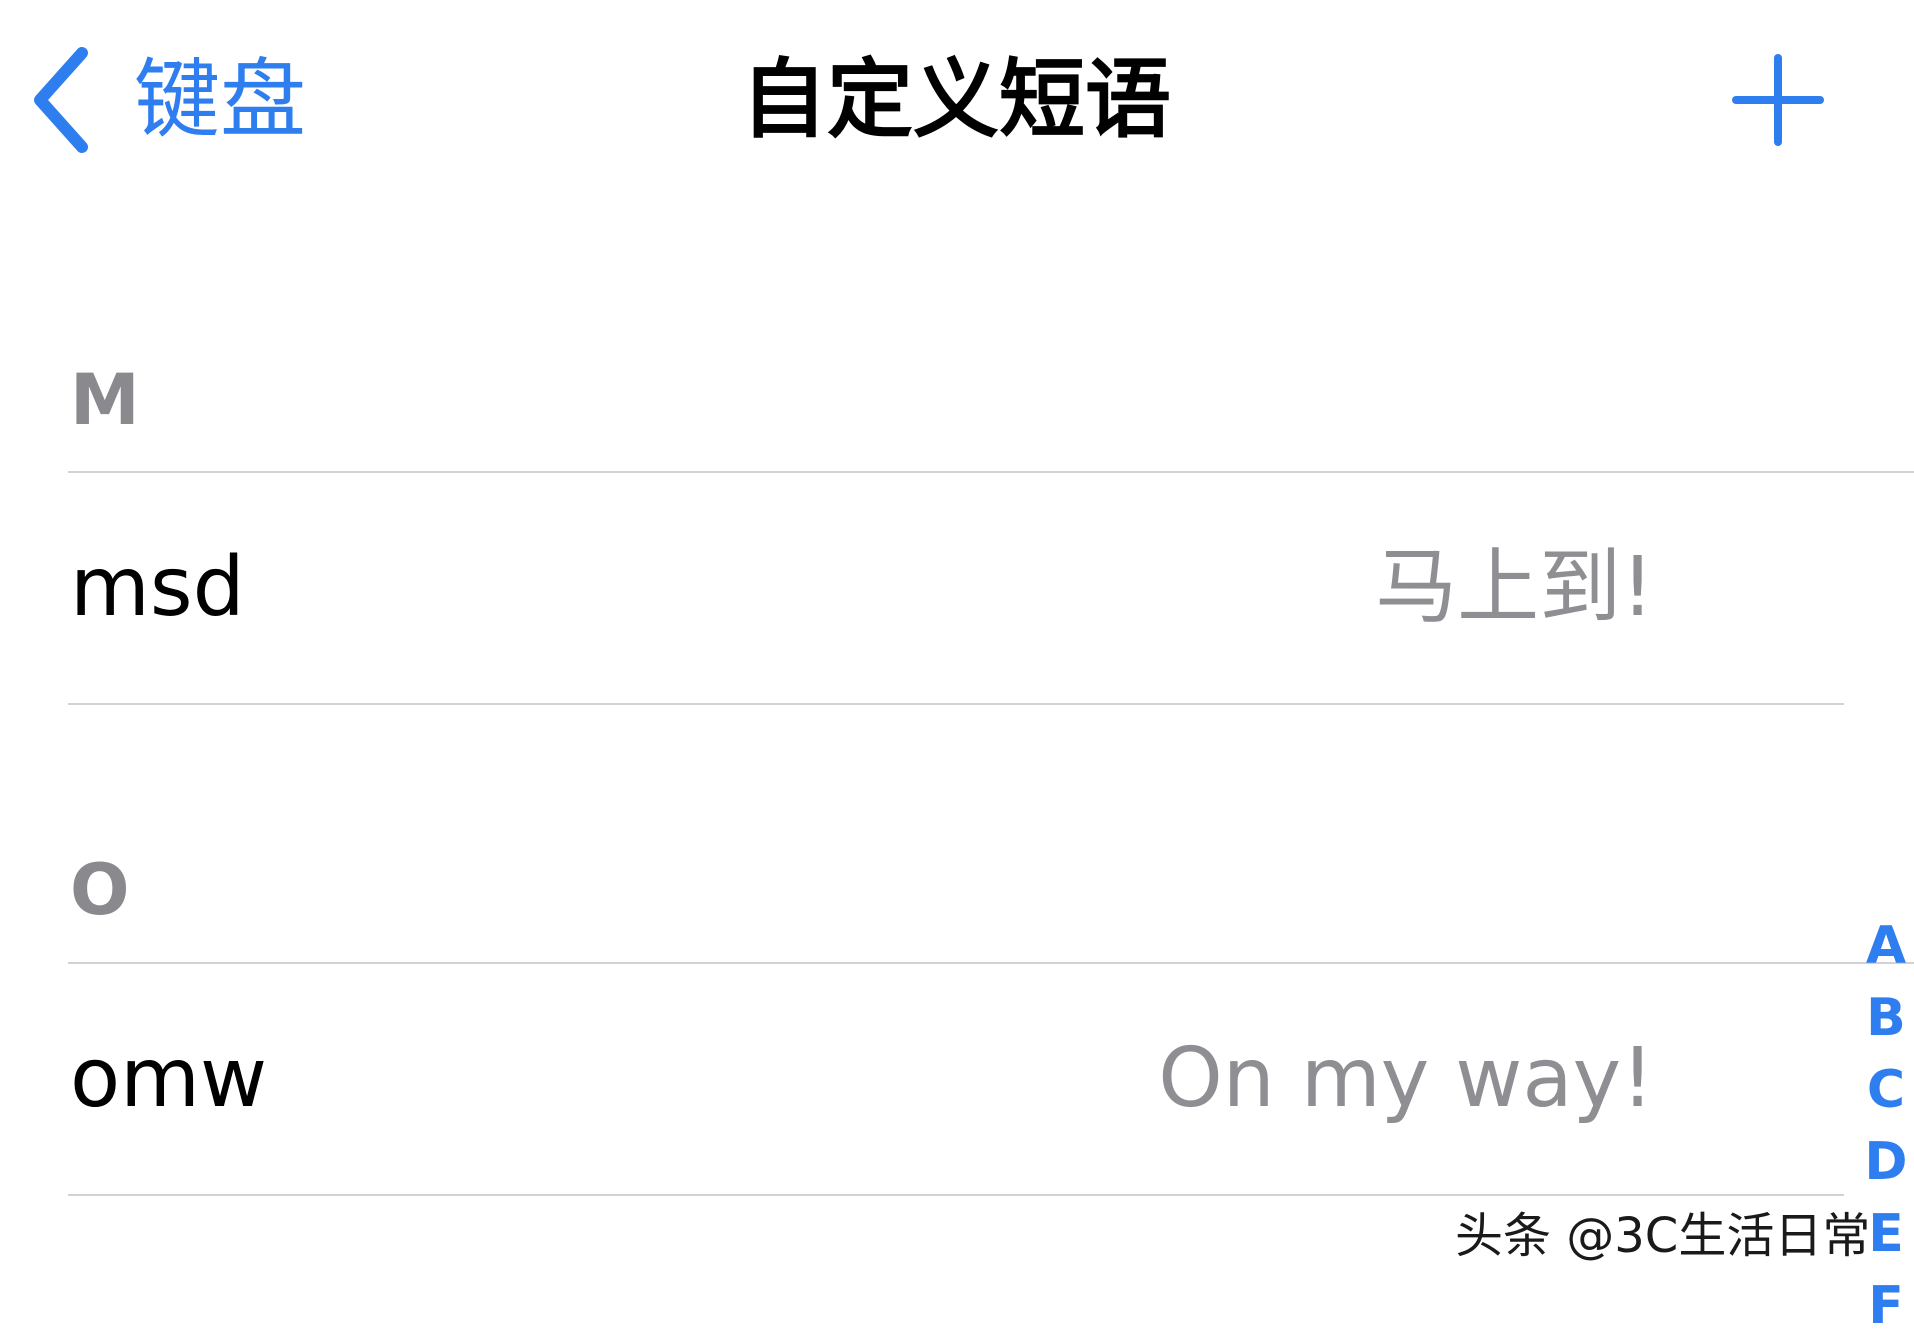 This screenshot has width=1914, height=1342. Describe the element at coordinates (1514, 587) in the screenshot. I see `row-phrase: 马上到!` at that location.